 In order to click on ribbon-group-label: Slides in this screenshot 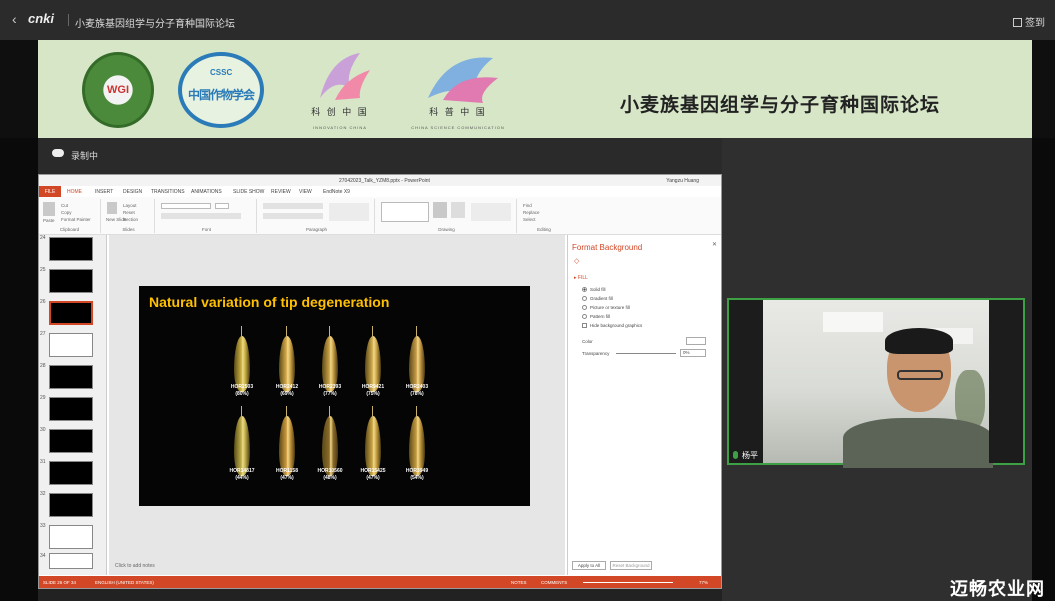, I will do `click(128, 229)`.